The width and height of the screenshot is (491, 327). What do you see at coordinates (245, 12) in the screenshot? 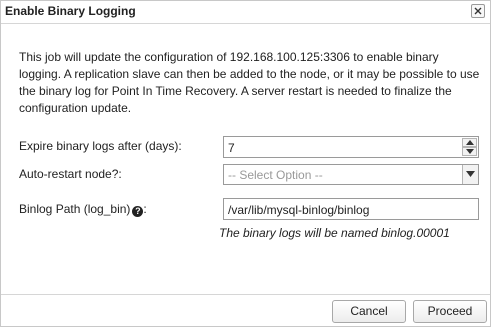
I see `dialog-titlebar: Enable Binary Logging` at bounding box center [245, 12].